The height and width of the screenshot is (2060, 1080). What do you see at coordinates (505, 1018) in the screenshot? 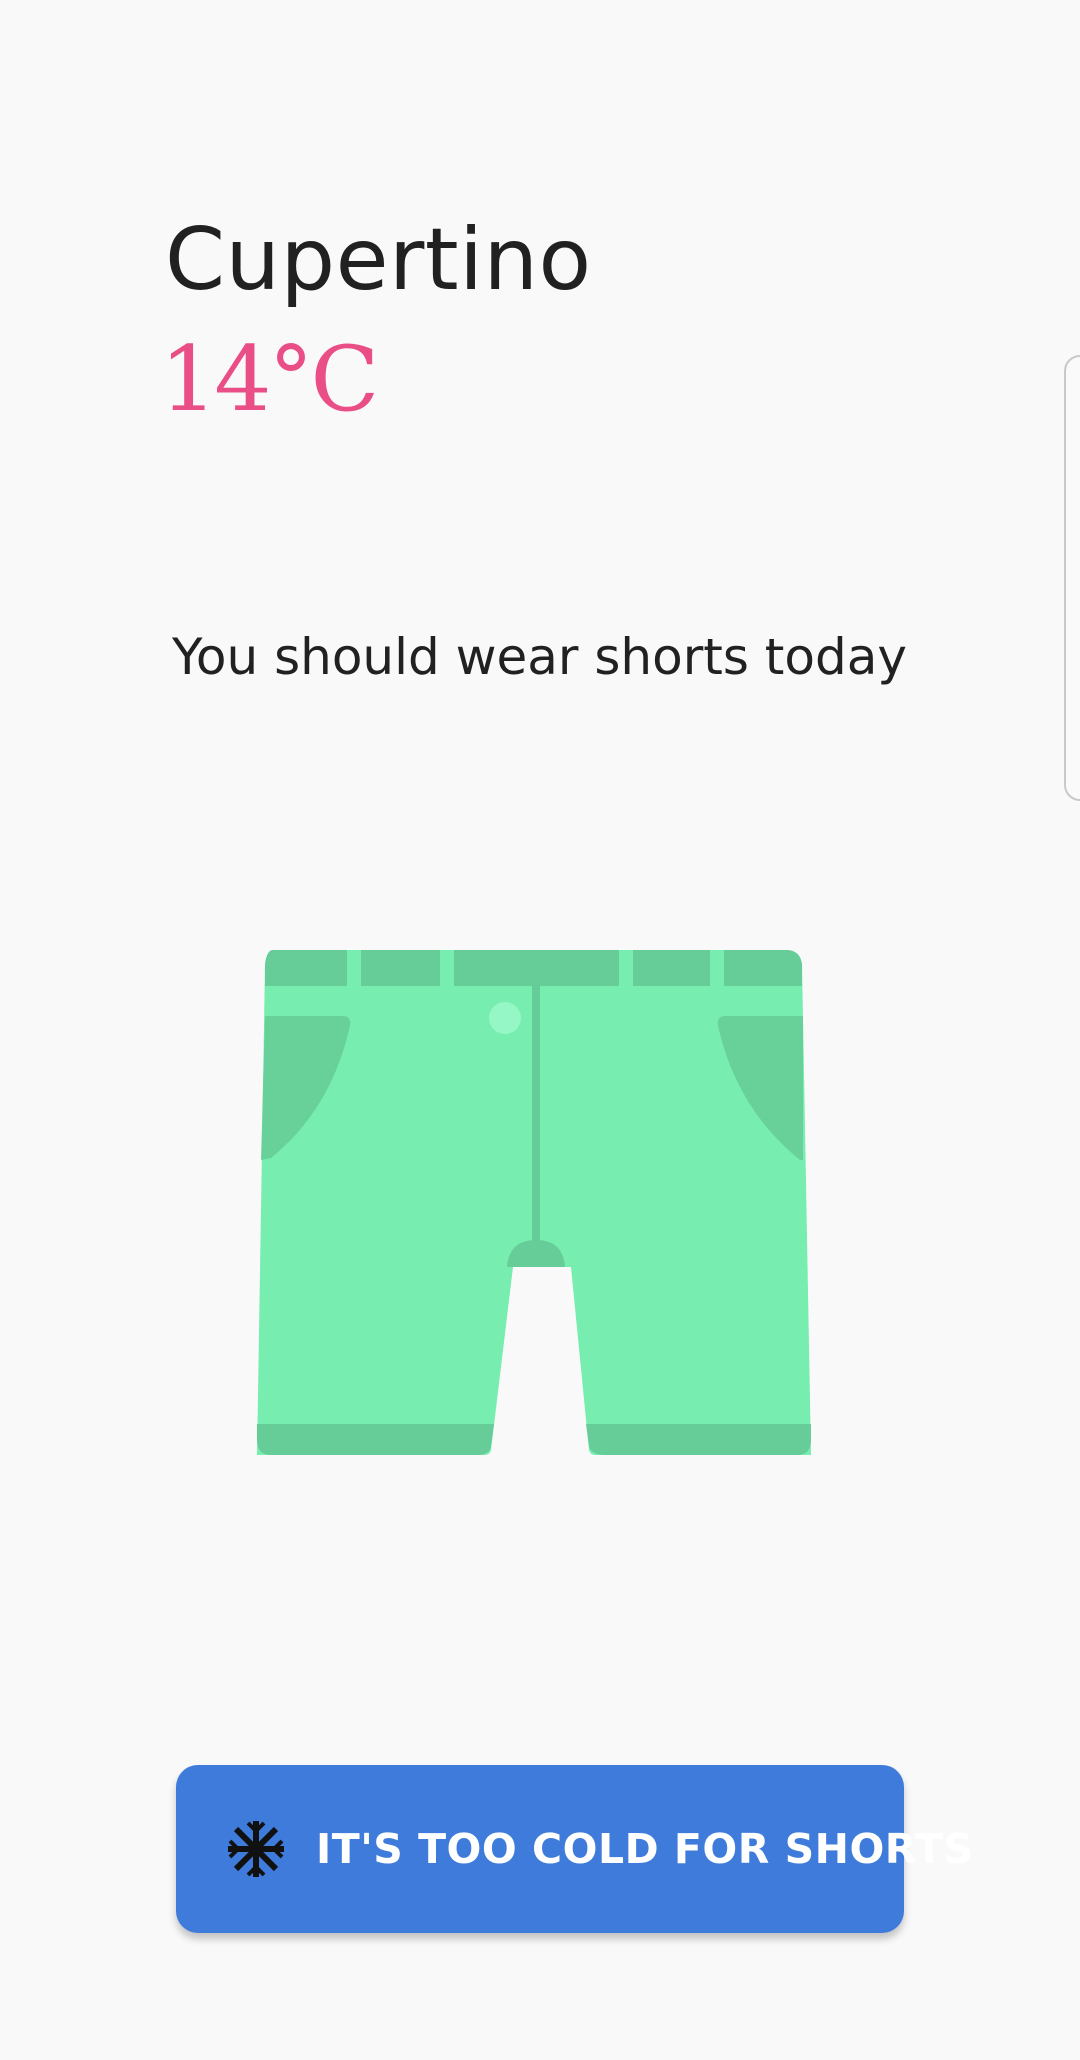
I see `shorts-button` at bounding box center [505, 1018].